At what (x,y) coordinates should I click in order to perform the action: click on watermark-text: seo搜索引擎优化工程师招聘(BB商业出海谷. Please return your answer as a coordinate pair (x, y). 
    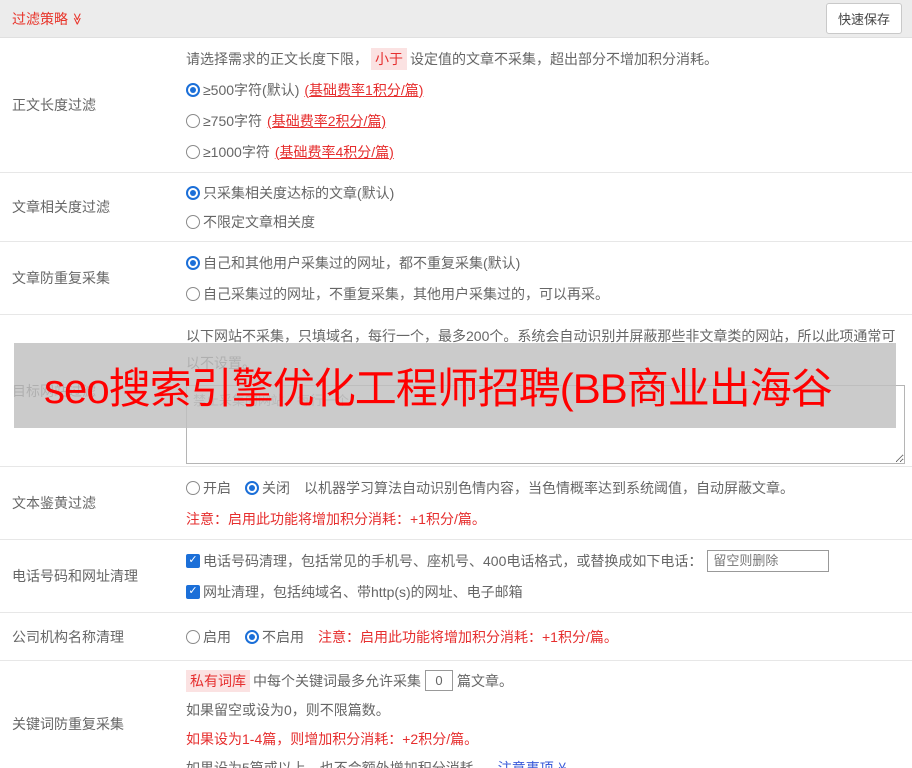
    Looking at the image, I should click on (438, 388).